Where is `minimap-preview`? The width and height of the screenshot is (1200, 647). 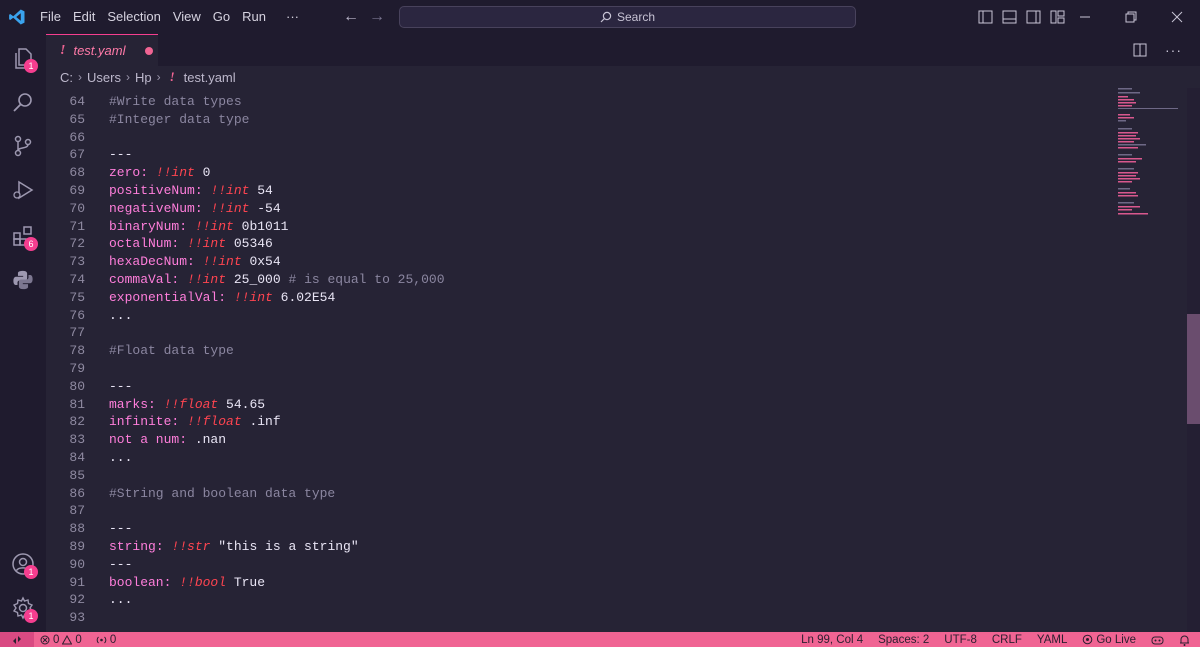
minimap-preview is located at coordinates (1148, 151).